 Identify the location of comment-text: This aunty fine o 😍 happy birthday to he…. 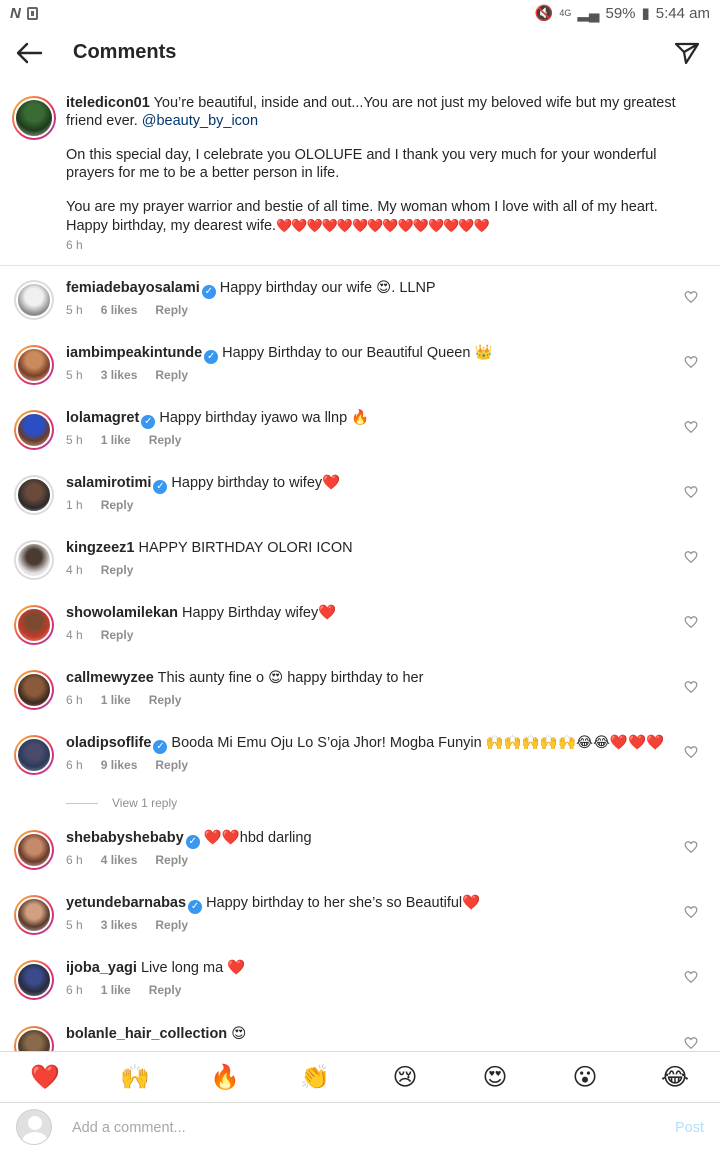
(290, 678).